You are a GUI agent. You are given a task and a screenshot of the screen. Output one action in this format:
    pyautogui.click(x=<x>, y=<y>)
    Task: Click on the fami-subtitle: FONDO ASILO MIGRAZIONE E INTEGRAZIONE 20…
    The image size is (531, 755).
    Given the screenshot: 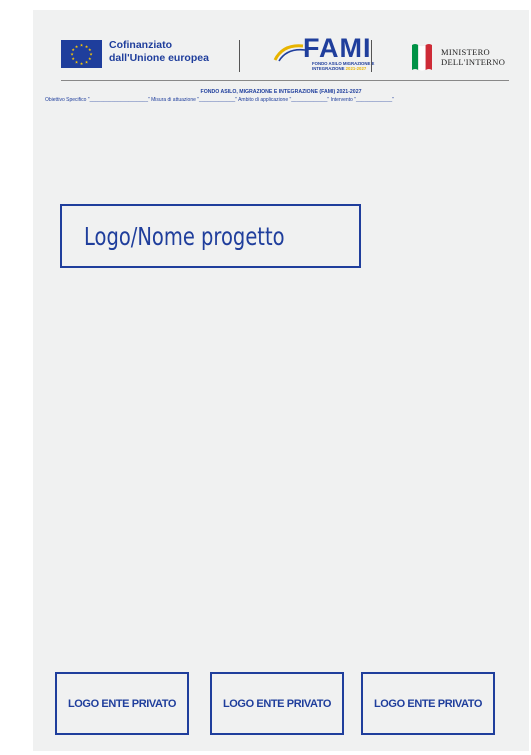 What is the action you would take?
    pyautogui.click(x=343, y=66)
    